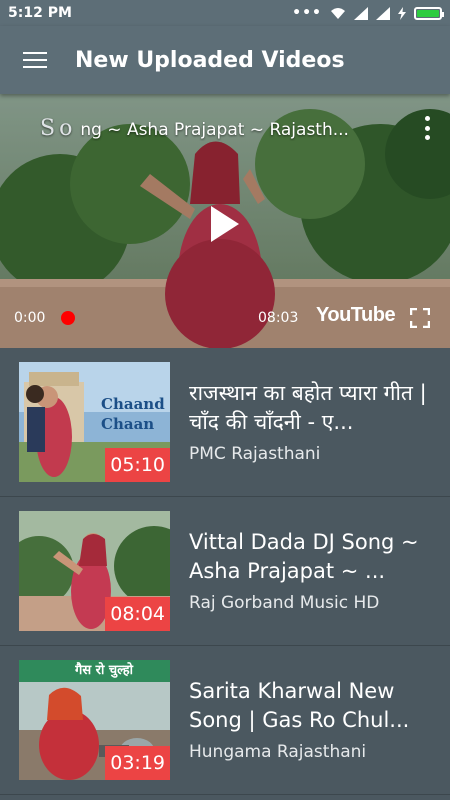 Image resolution: width=450 pixels, height=800 pixels. I want to click on app-bar: New Uploaded Videos, so click(225, 60).